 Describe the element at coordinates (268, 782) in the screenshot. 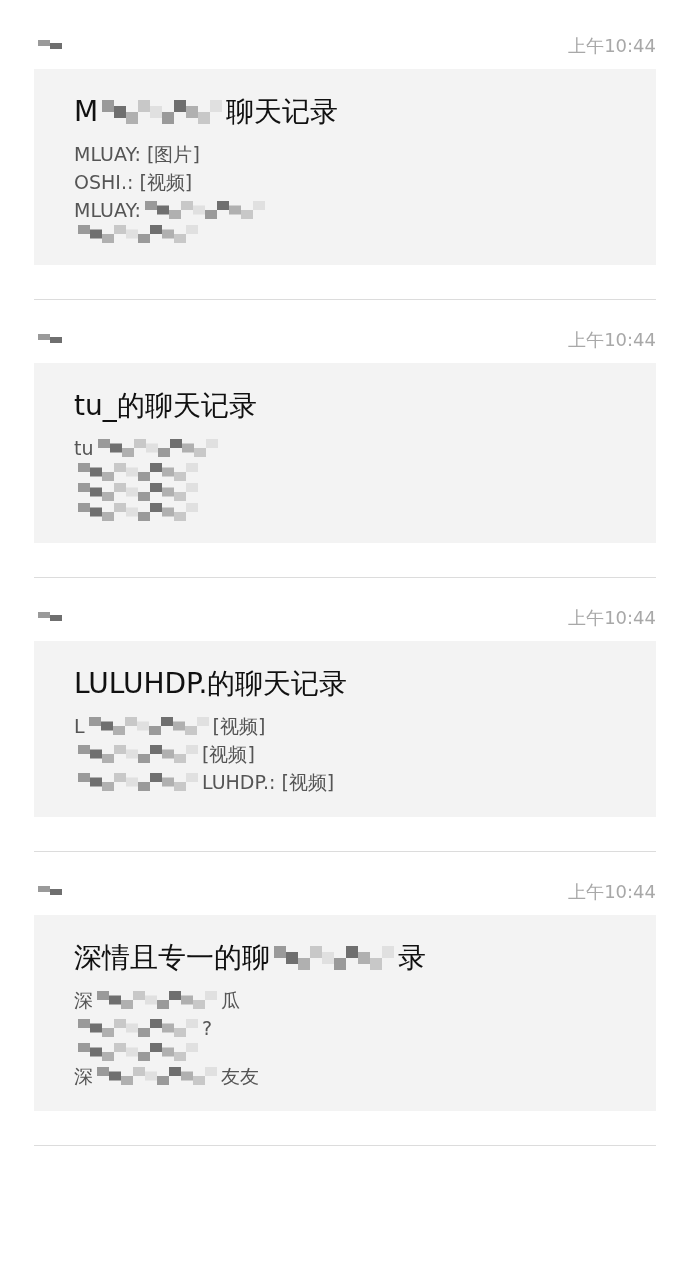

I see `record-line: LUHDP.: [视频]` at that location.